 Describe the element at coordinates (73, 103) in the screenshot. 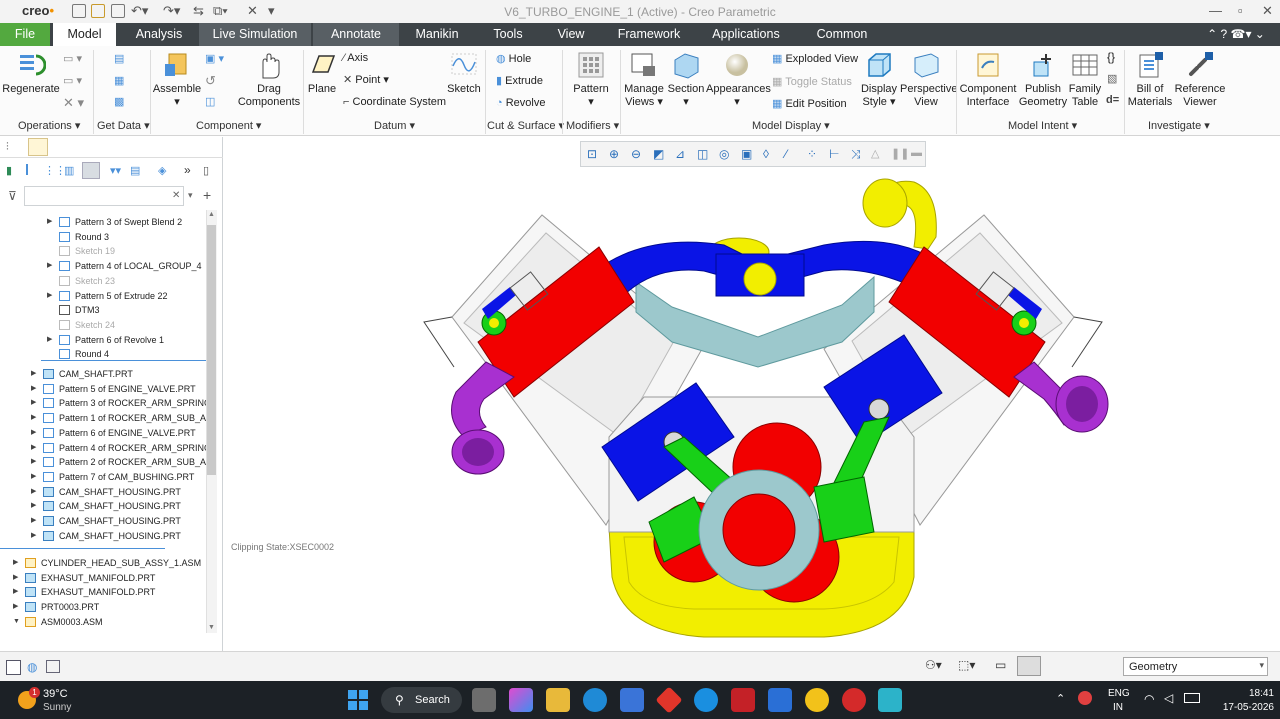

I see `delete-icon: ✕ ▾` at that location.